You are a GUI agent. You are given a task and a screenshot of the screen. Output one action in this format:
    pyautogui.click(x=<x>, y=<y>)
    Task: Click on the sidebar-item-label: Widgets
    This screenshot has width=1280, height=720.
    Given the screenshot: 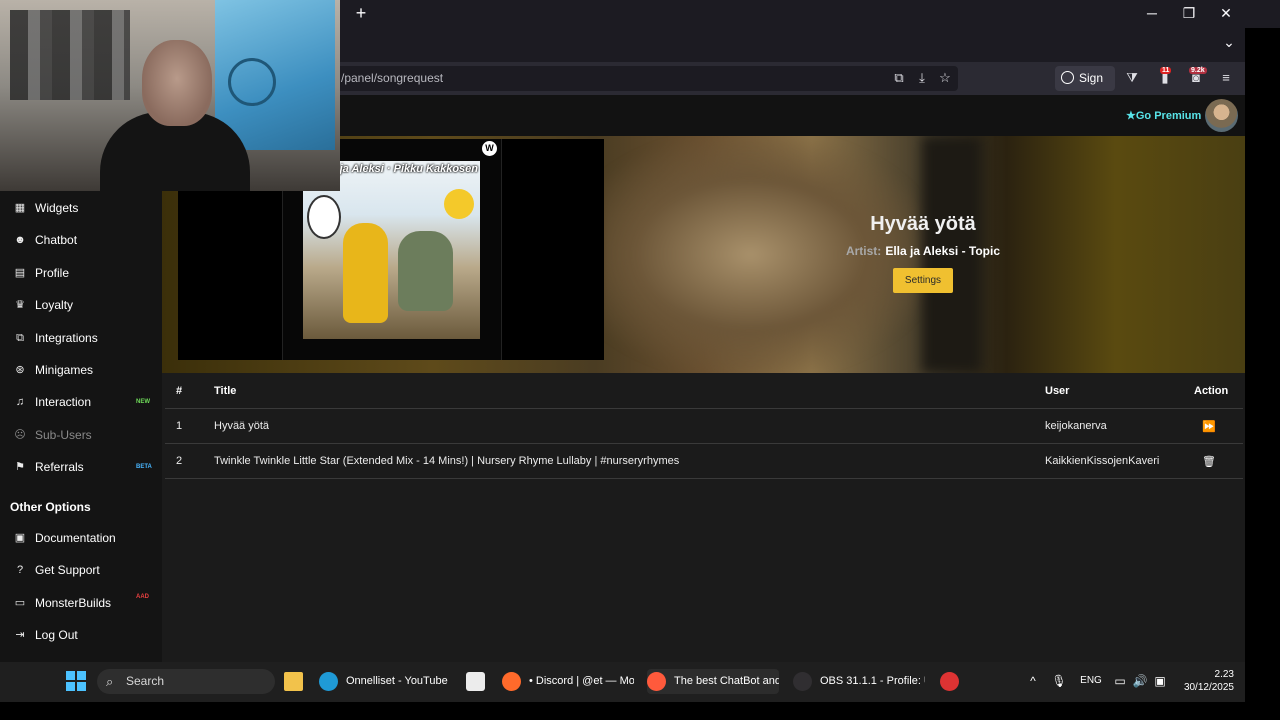 What is the action you would take?
    pyautogui.click(x=57, y=208)
    